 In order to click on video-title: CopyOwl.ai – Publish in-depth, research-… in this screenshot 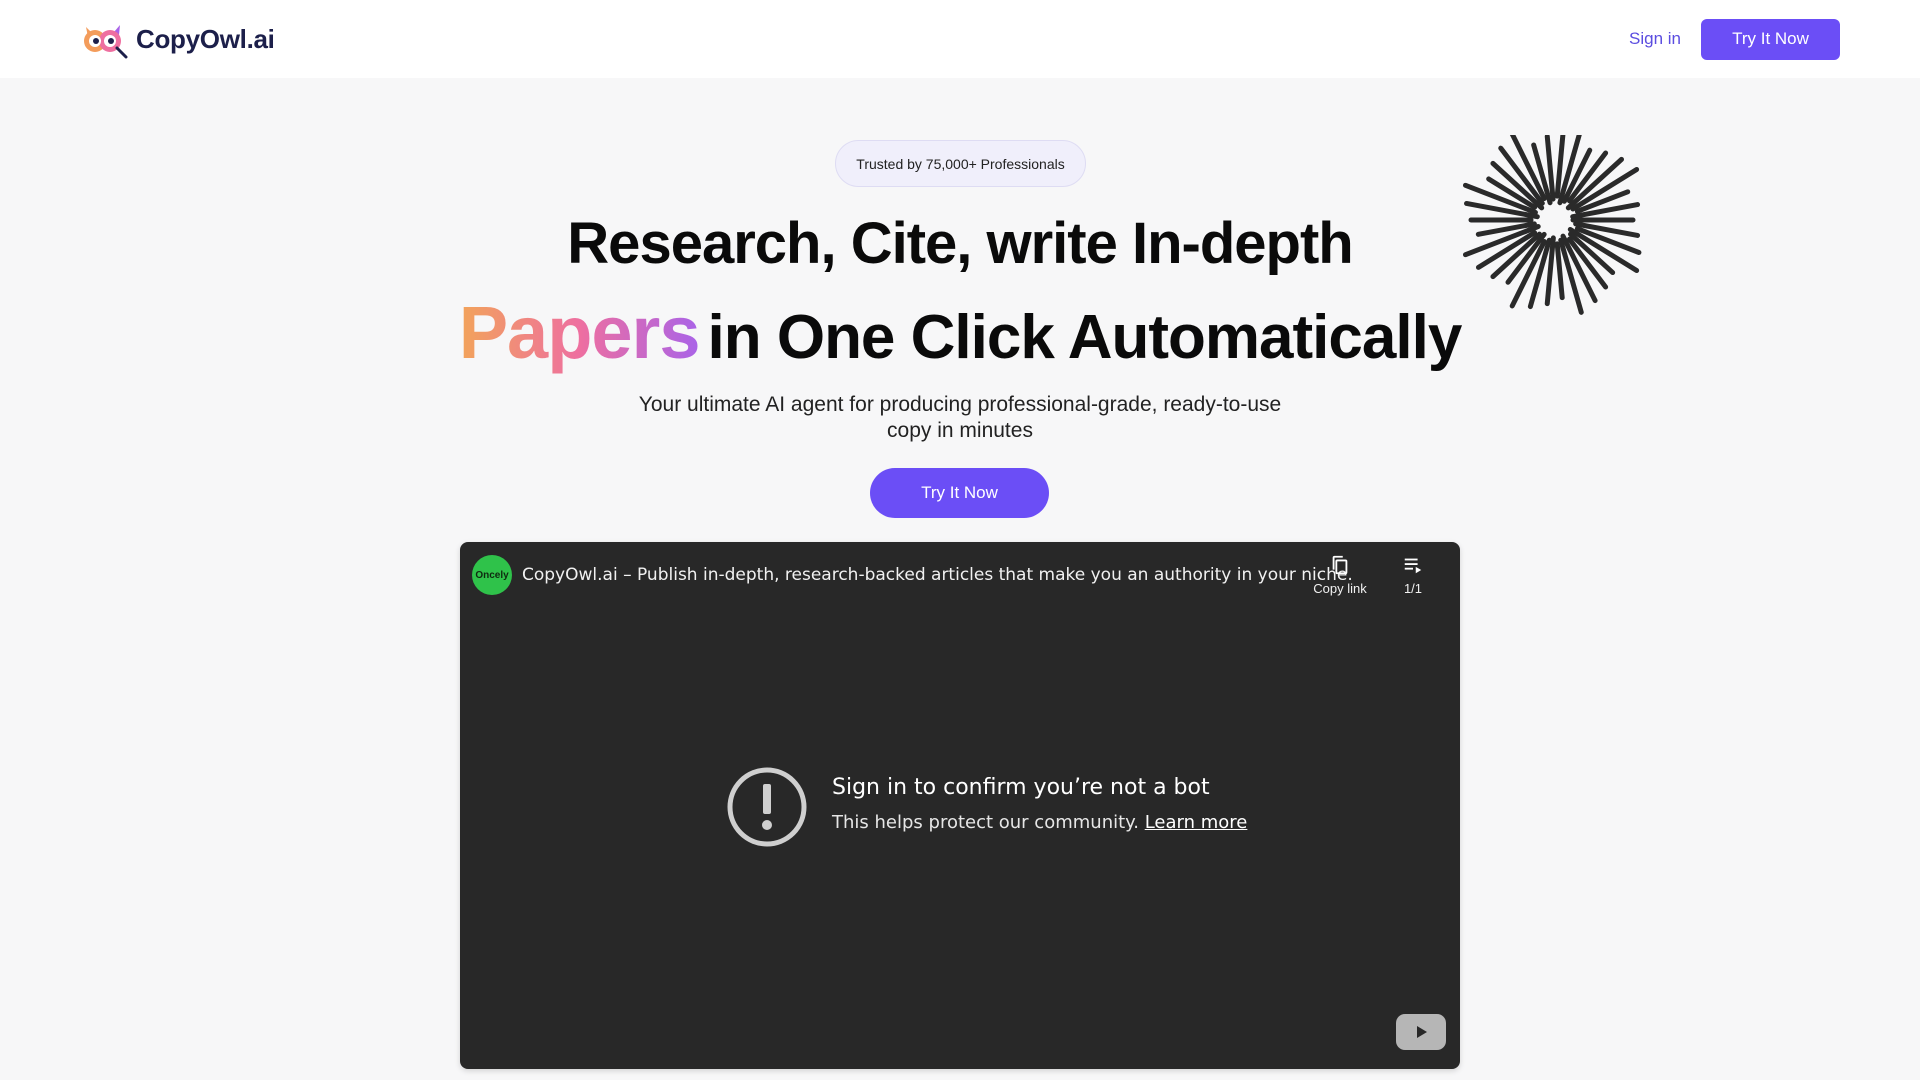, I will do `click(937, 575)`.